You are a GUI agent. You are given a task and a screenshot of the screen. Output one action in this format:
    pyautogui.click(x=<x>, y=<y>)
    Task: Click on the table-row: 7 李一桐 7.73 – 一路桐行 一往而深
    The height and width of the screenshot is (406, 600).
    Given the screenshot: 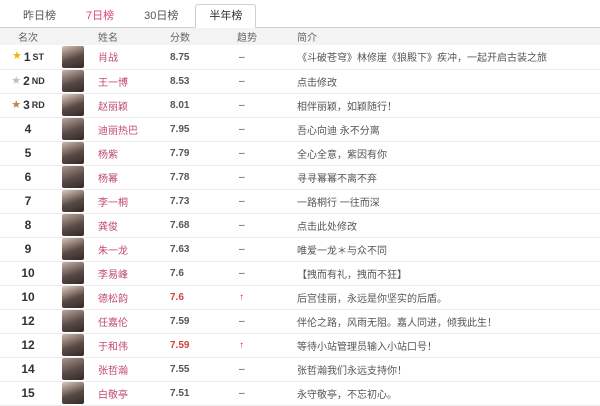 What is the action you would take?
    pyautogui.click(x=300, y=201)
    